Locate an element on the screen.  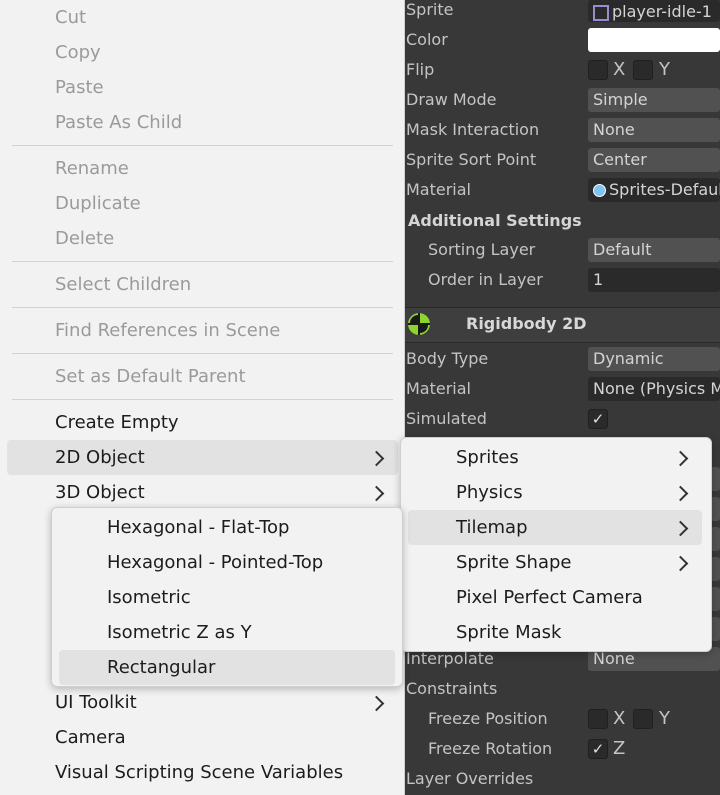
menu-item-label: Sprites is located at coordinates (487, 457).